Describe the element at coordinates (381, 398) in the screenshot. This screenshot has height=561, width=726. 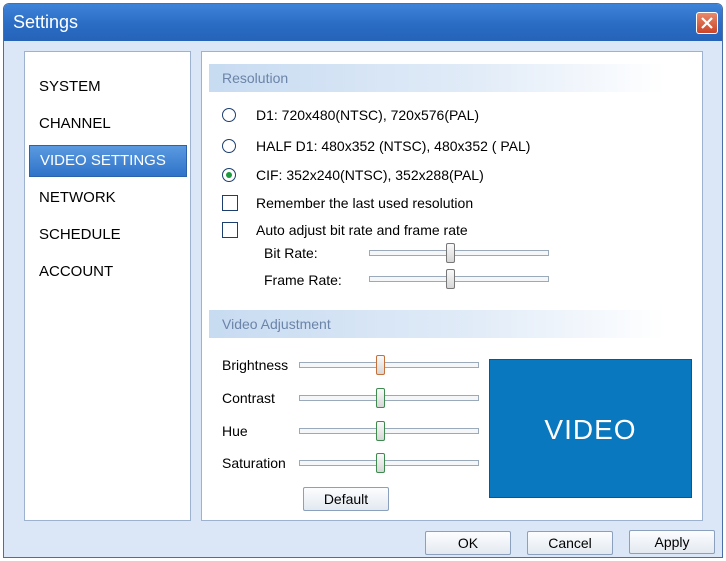
I see `contrast-slider-thumb` at that location.